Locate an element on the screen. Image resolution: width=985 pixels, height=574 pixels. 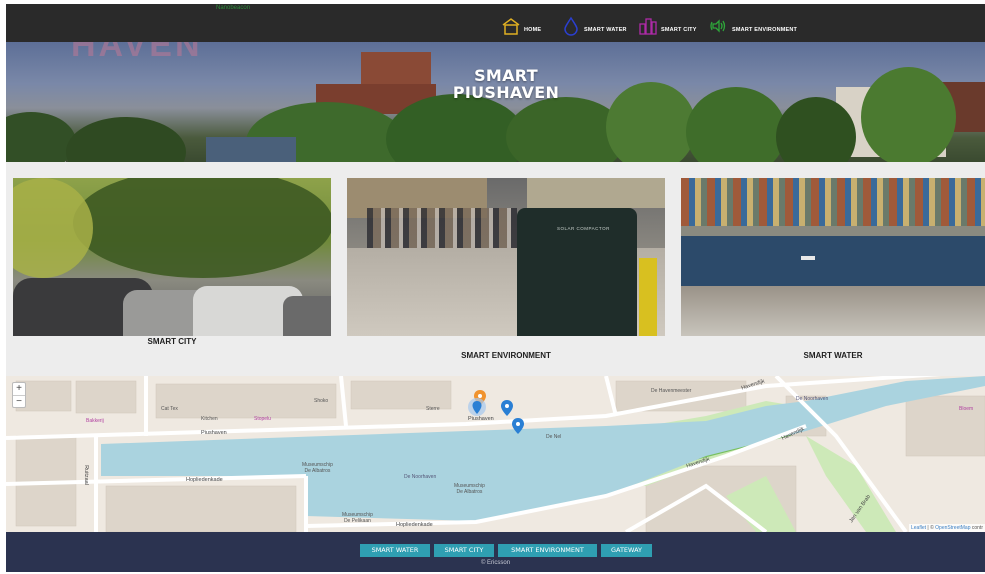
hero-title-line1: SMART is located at coordinates (506, 75).